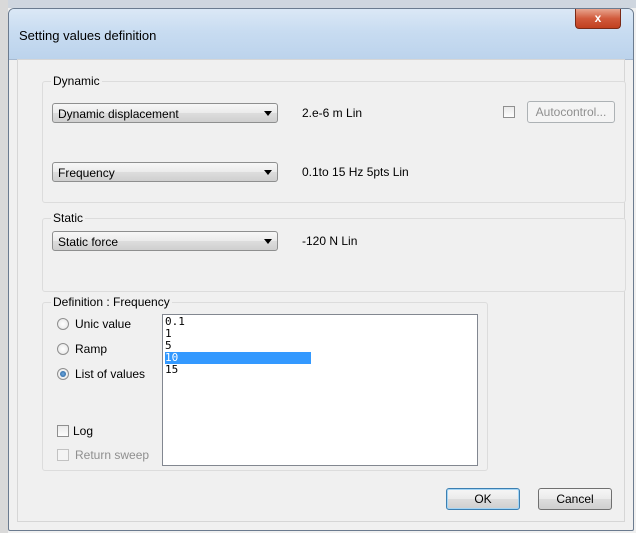  What do you see at coordinates (88, 242) in the screenshot?
I see `static-type-value: Static force` at bounding box center [88, 242].